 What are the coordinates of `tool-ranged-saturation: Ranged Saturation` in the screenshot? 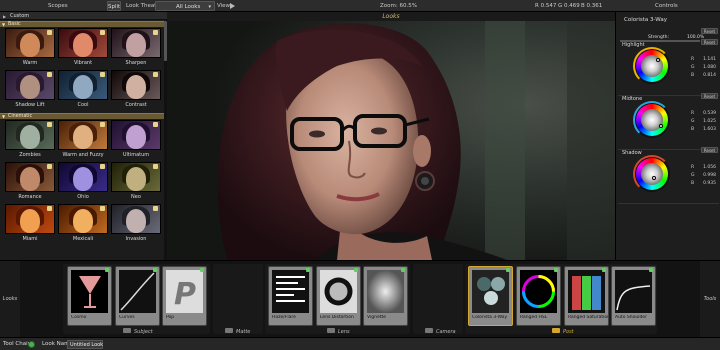 It's located at (586, 296).